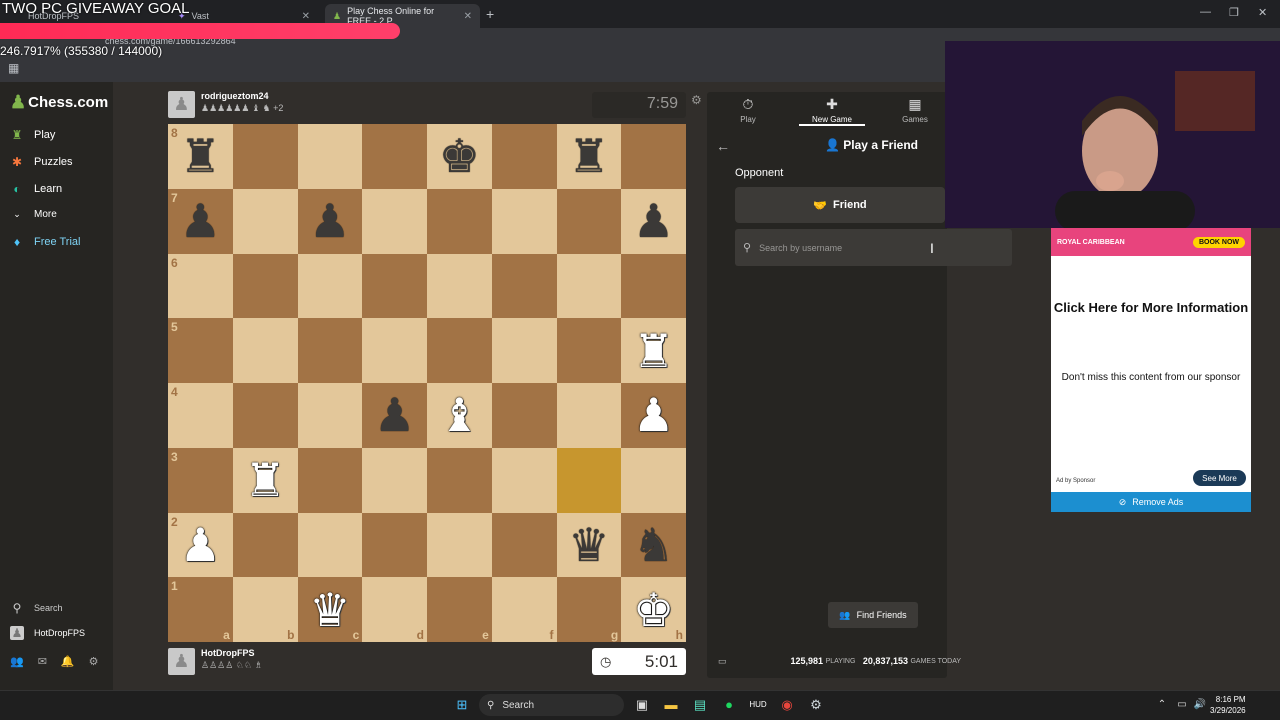 This screenshot has height=720, width=1280. Describe the element at coordinates (394, 609) in the screenshot. I see `square-d1: d` at that location.